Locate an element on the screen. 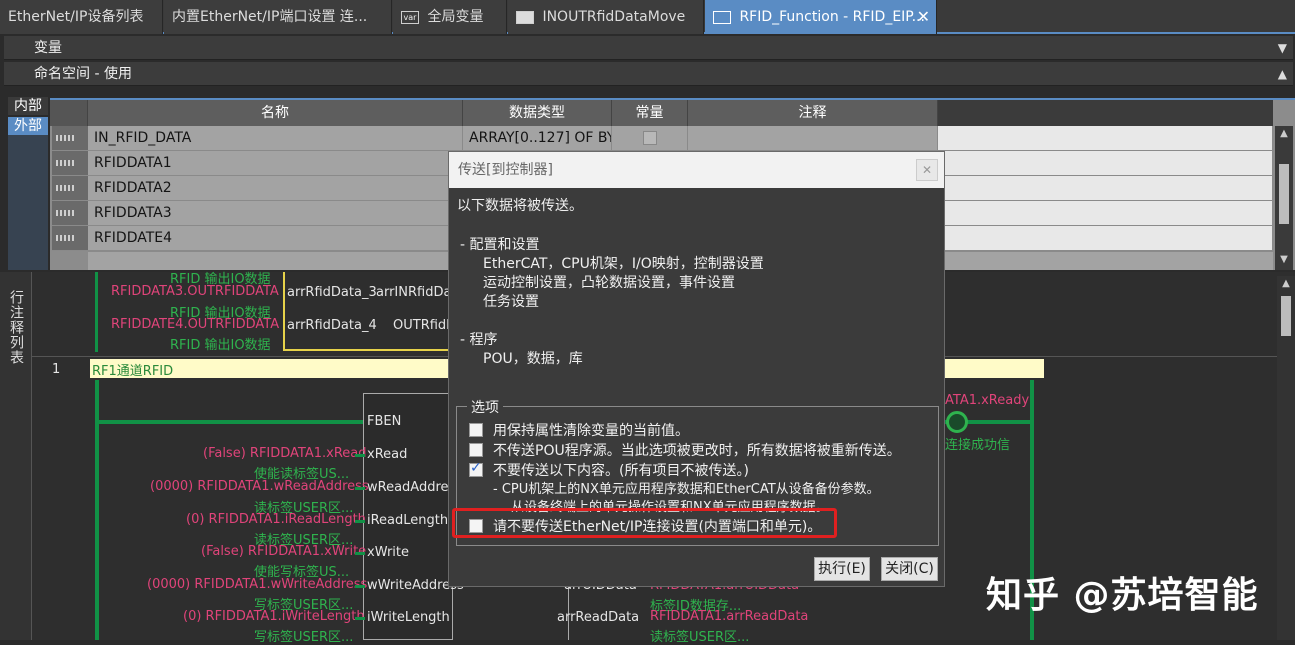 The height and width of the screenshot is (645, 1295). tab-ethernet-ip-device-list: EtherNet/IP设备列表 is located at coordinates (81, 17).